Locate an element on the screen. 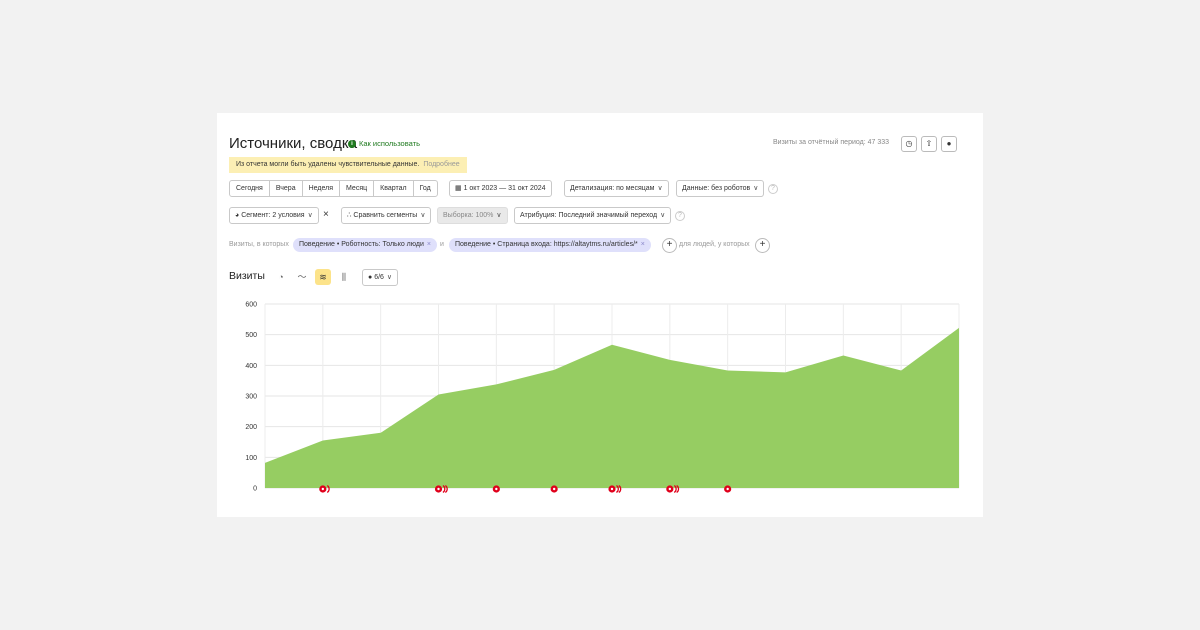 The height and width of the screenshot is (630, 1200). period-month-button: Месяц is located at coordinates (357, 188).